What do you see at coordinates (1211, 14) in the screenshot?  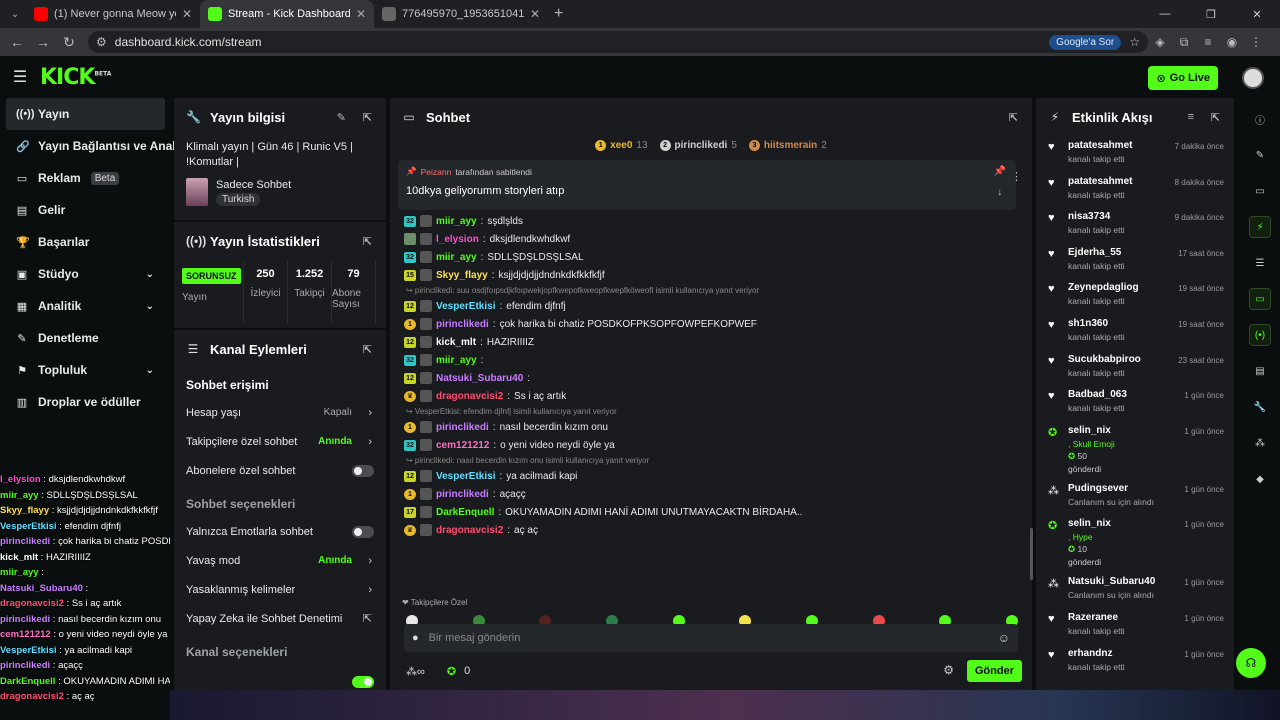 I see `restore-icon: ❐` at bounding box center [1211, 14].